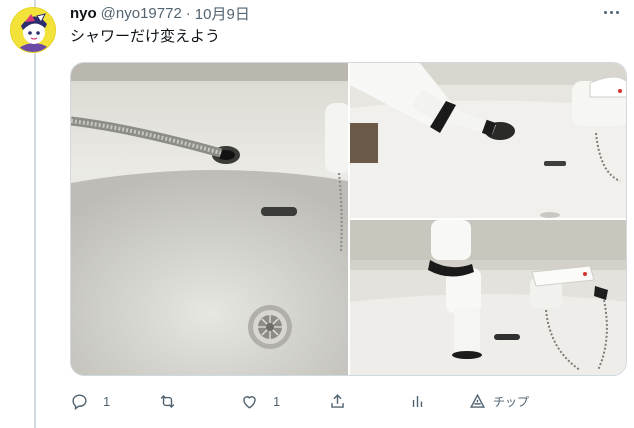 This screenshot has width=634, height=428. I want to click on retweet-button, so click(174, 401).